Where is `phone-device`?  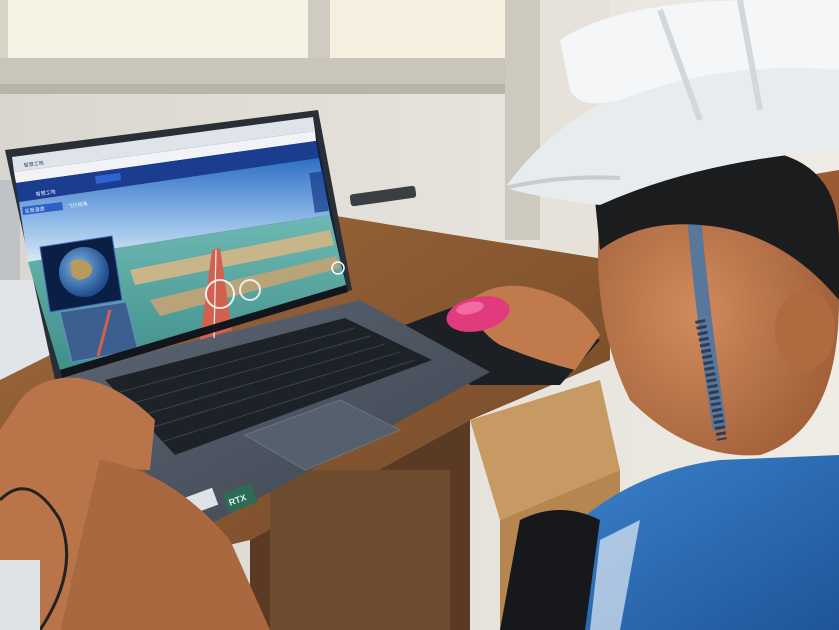
phone-device is located at coordinates (20, 595).